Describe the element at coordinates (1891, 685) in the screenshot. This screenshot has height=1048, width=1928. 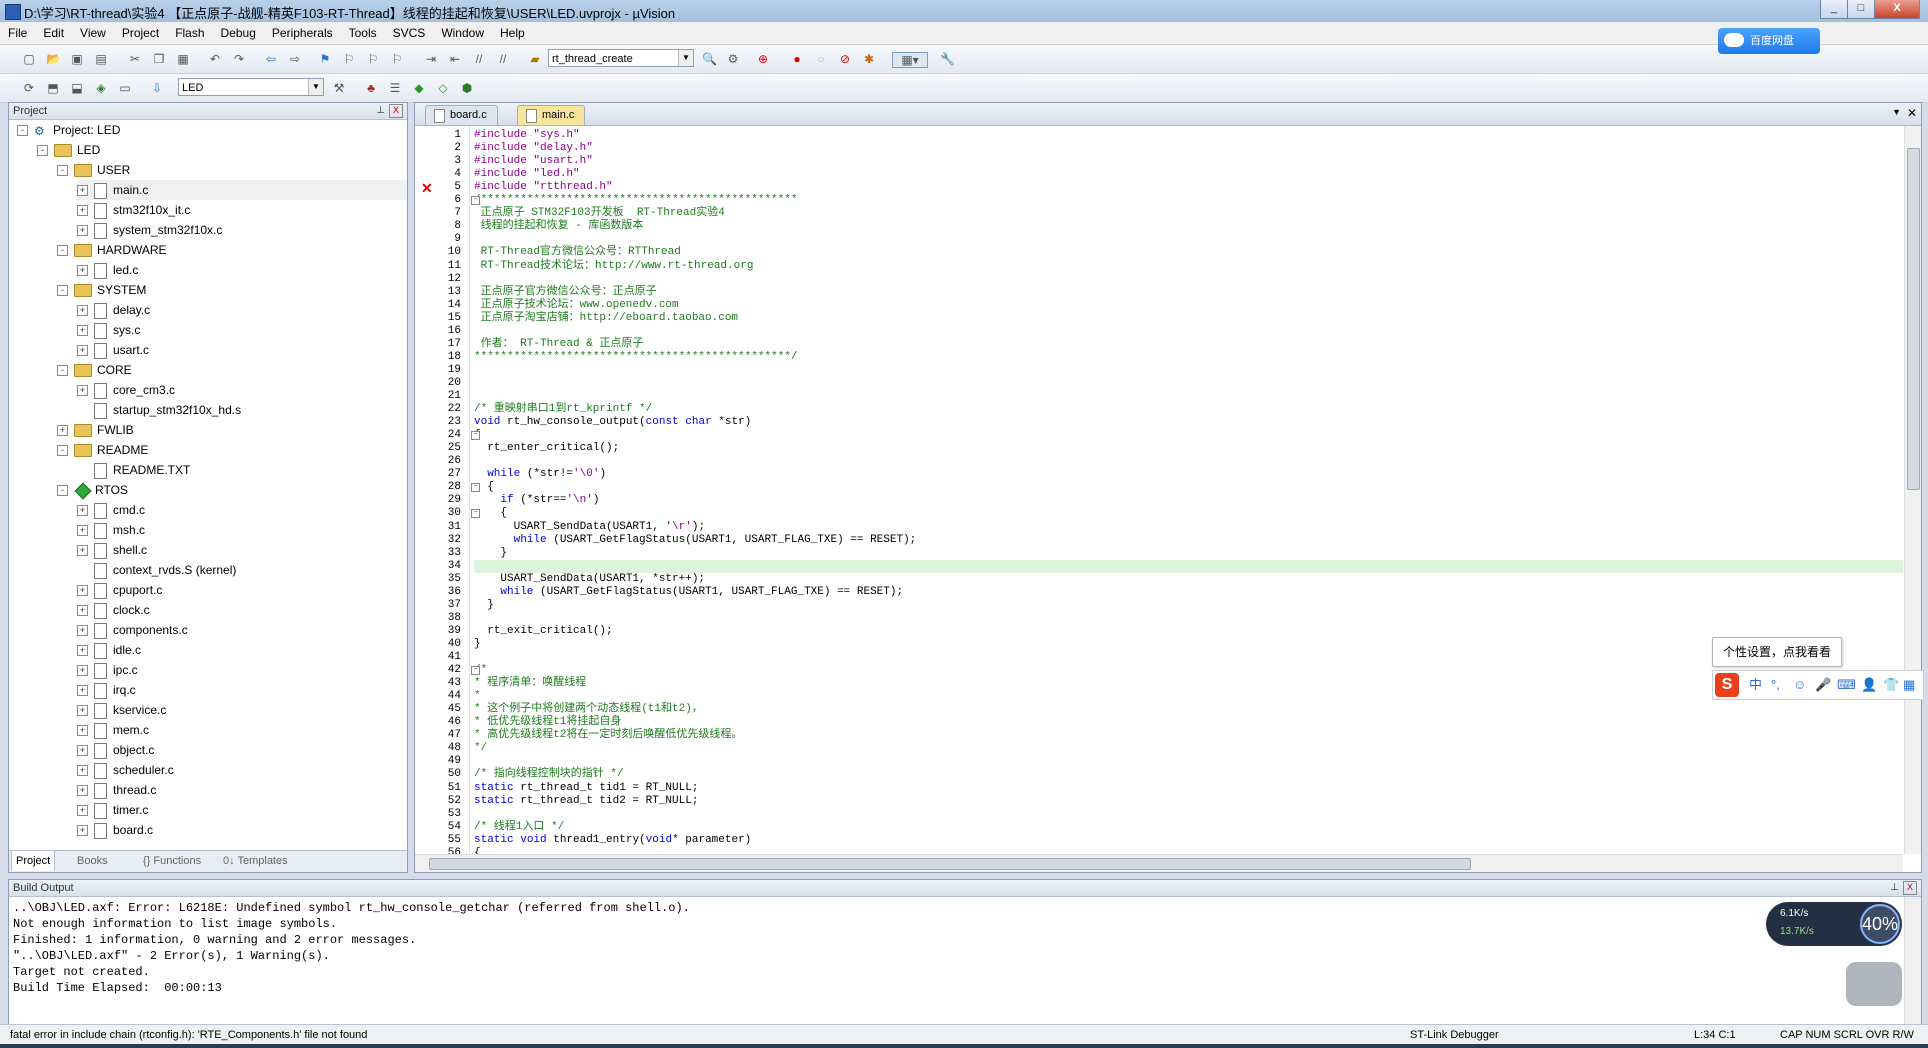
I see `skin-icon: 👕` at that location.